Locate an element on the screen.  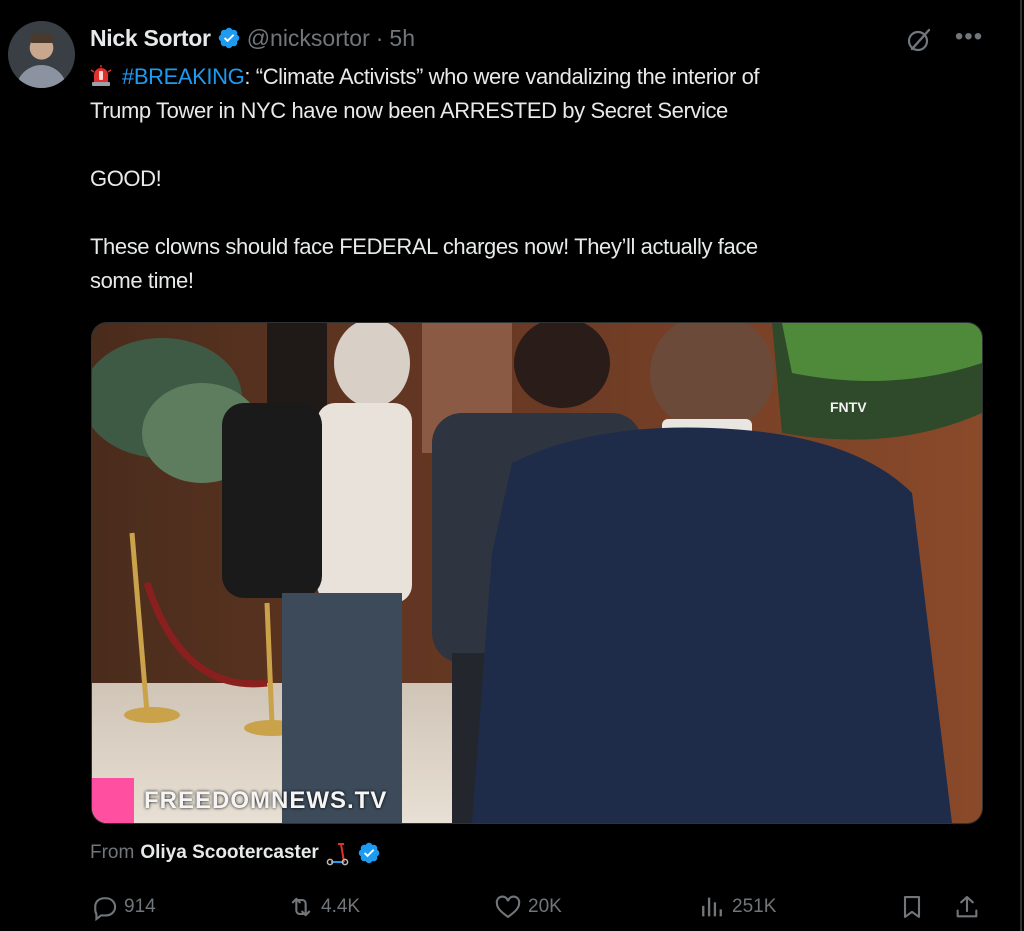
tweet-time: 5h is located at coordinates (402, 38).